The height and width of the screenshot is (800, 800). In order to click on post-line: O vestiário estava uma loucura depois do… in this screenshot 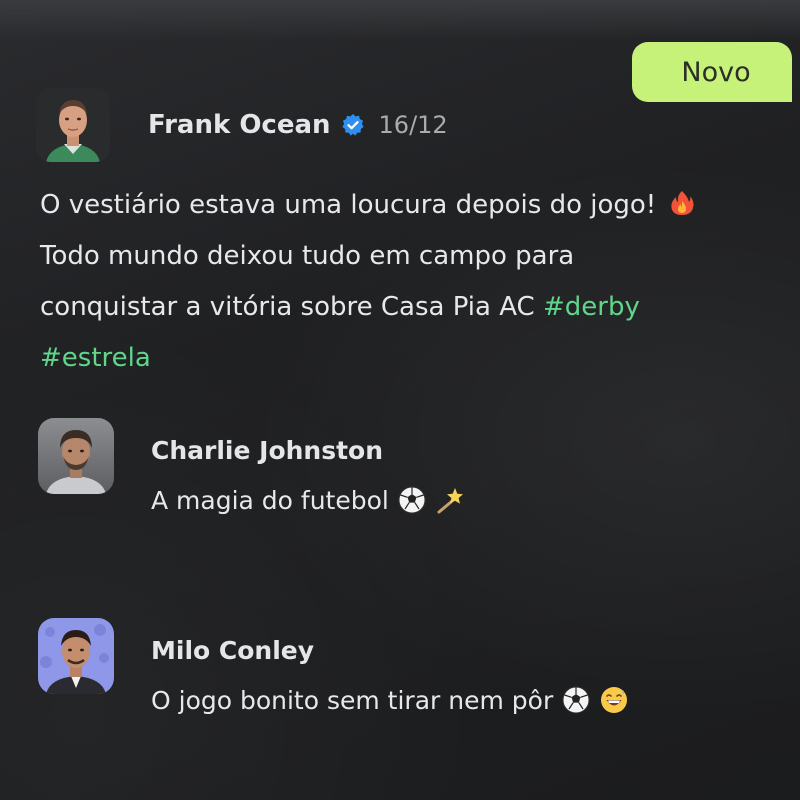, I will do `click(400, 205)`.